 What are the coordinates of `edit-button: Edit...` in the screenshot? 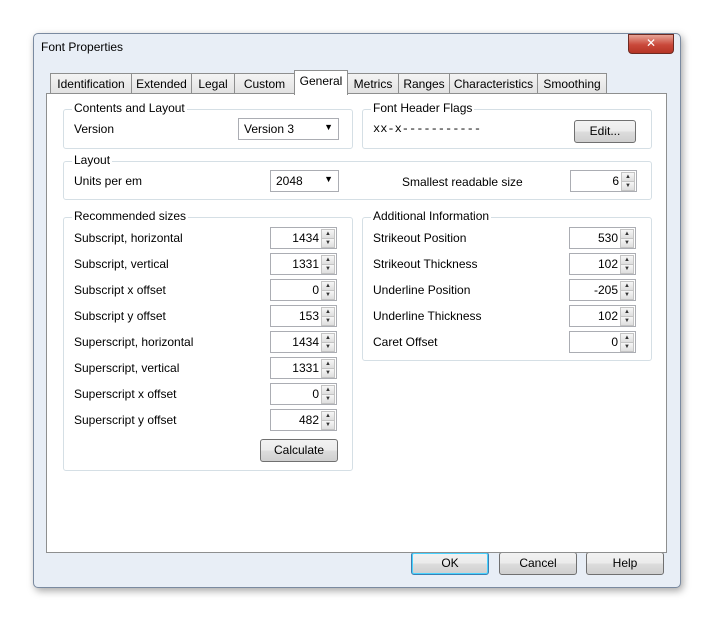 It's located at (605, 131).